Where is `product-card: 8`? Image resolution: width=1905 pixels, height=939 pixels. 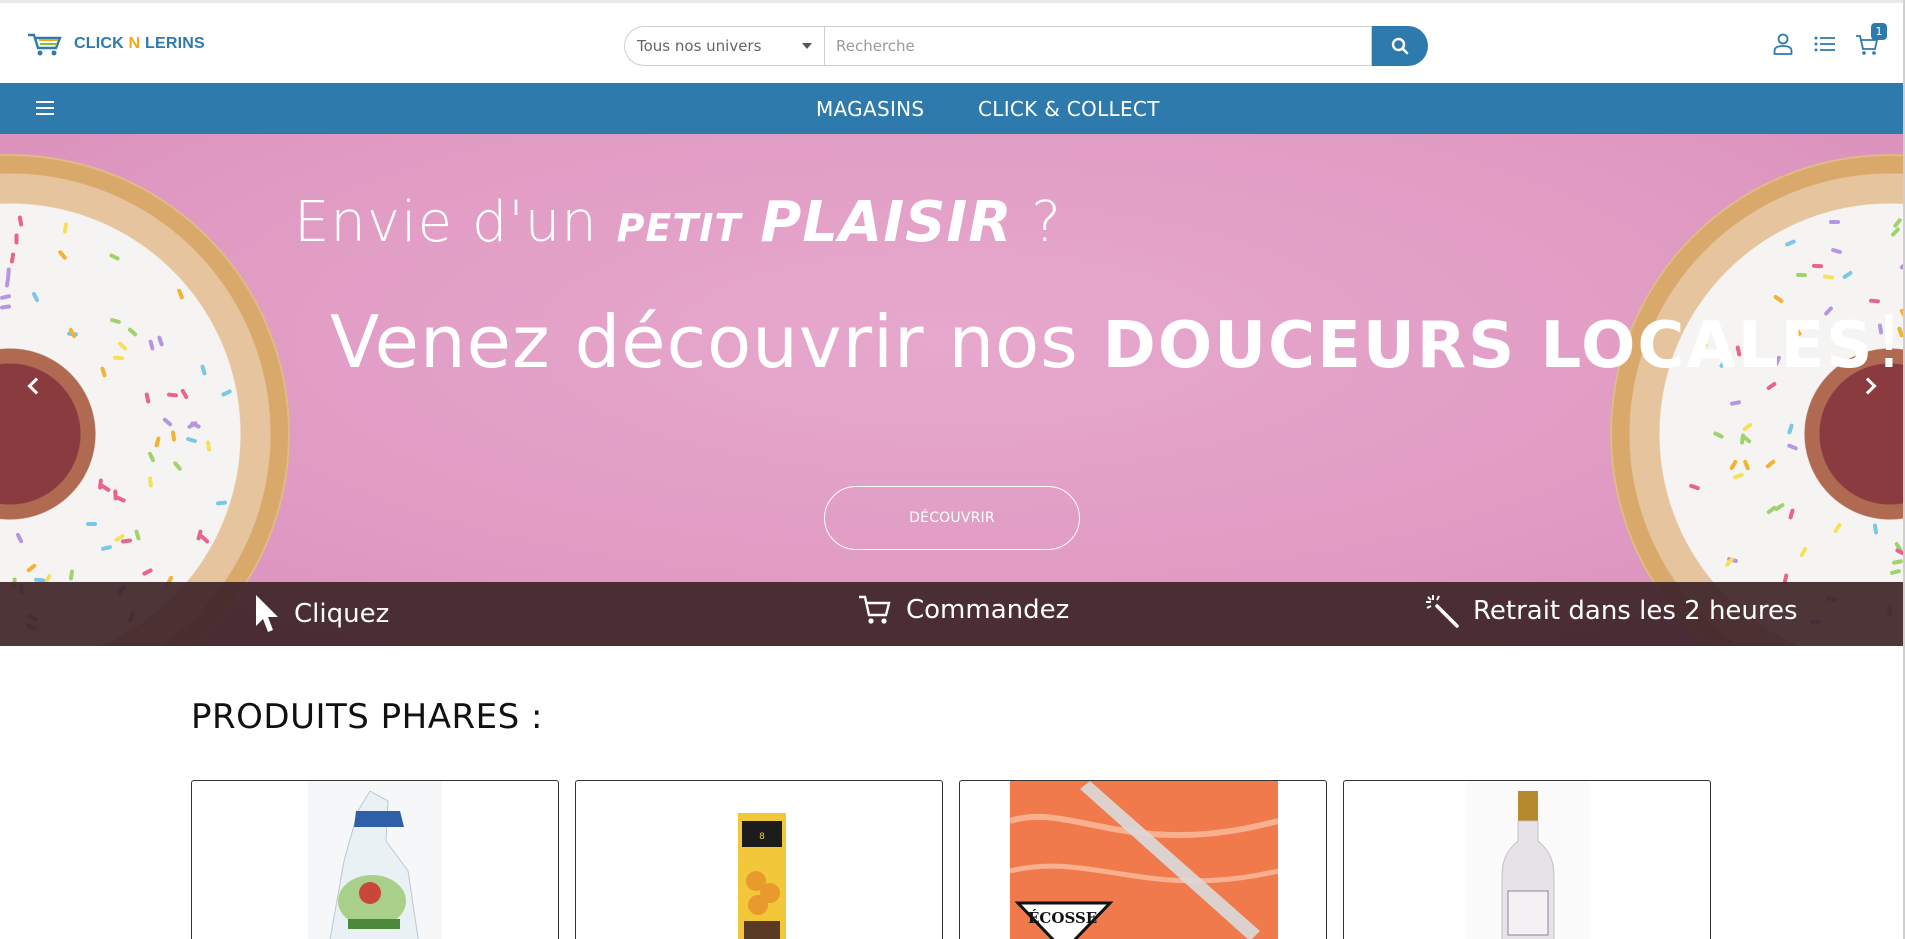
product-card: 8 is located at coordinates (759, 859).